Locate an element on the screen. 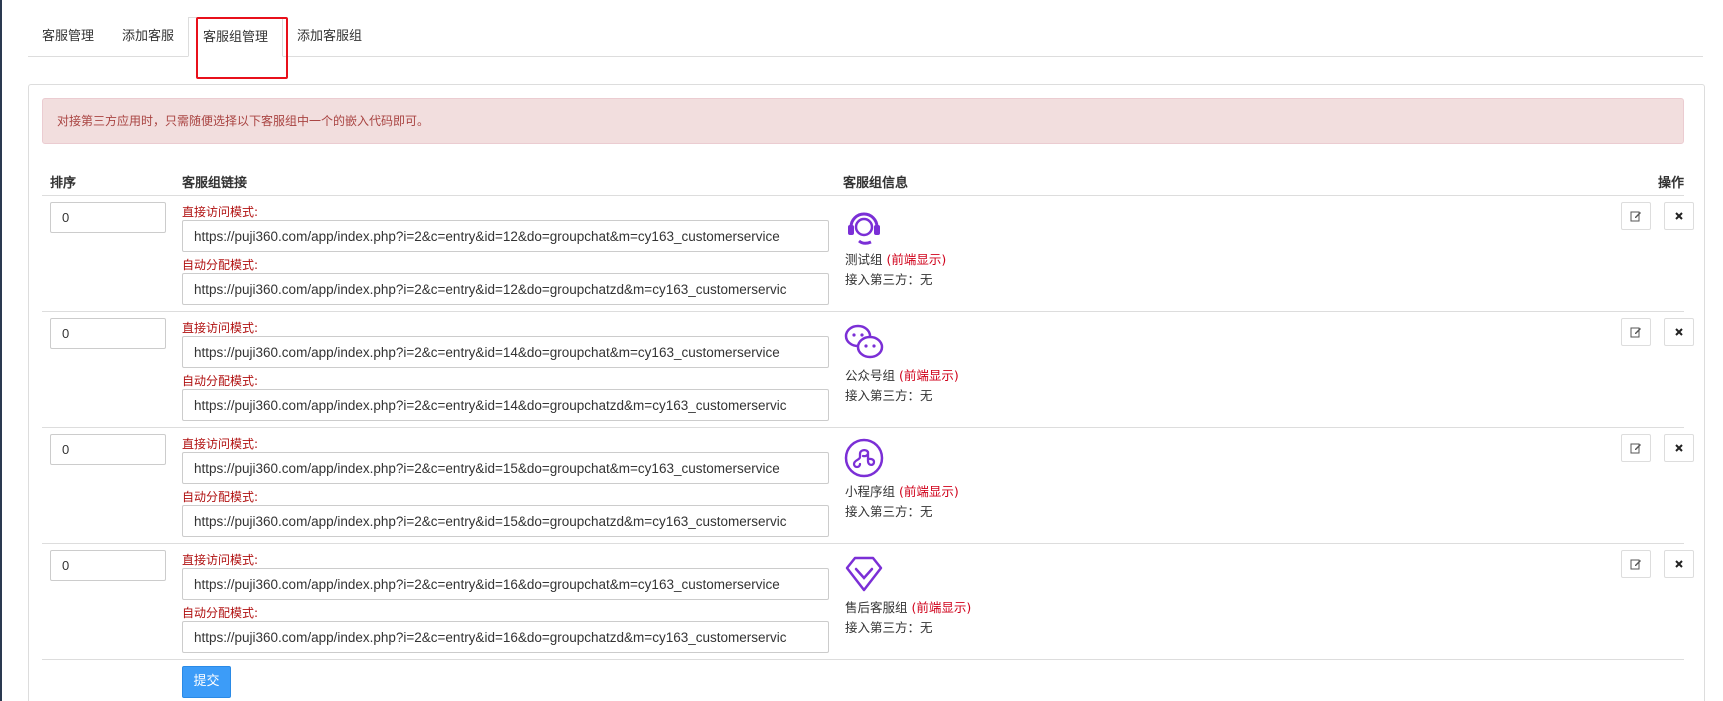  mini-program-icon is located at coordinates (864, 458).